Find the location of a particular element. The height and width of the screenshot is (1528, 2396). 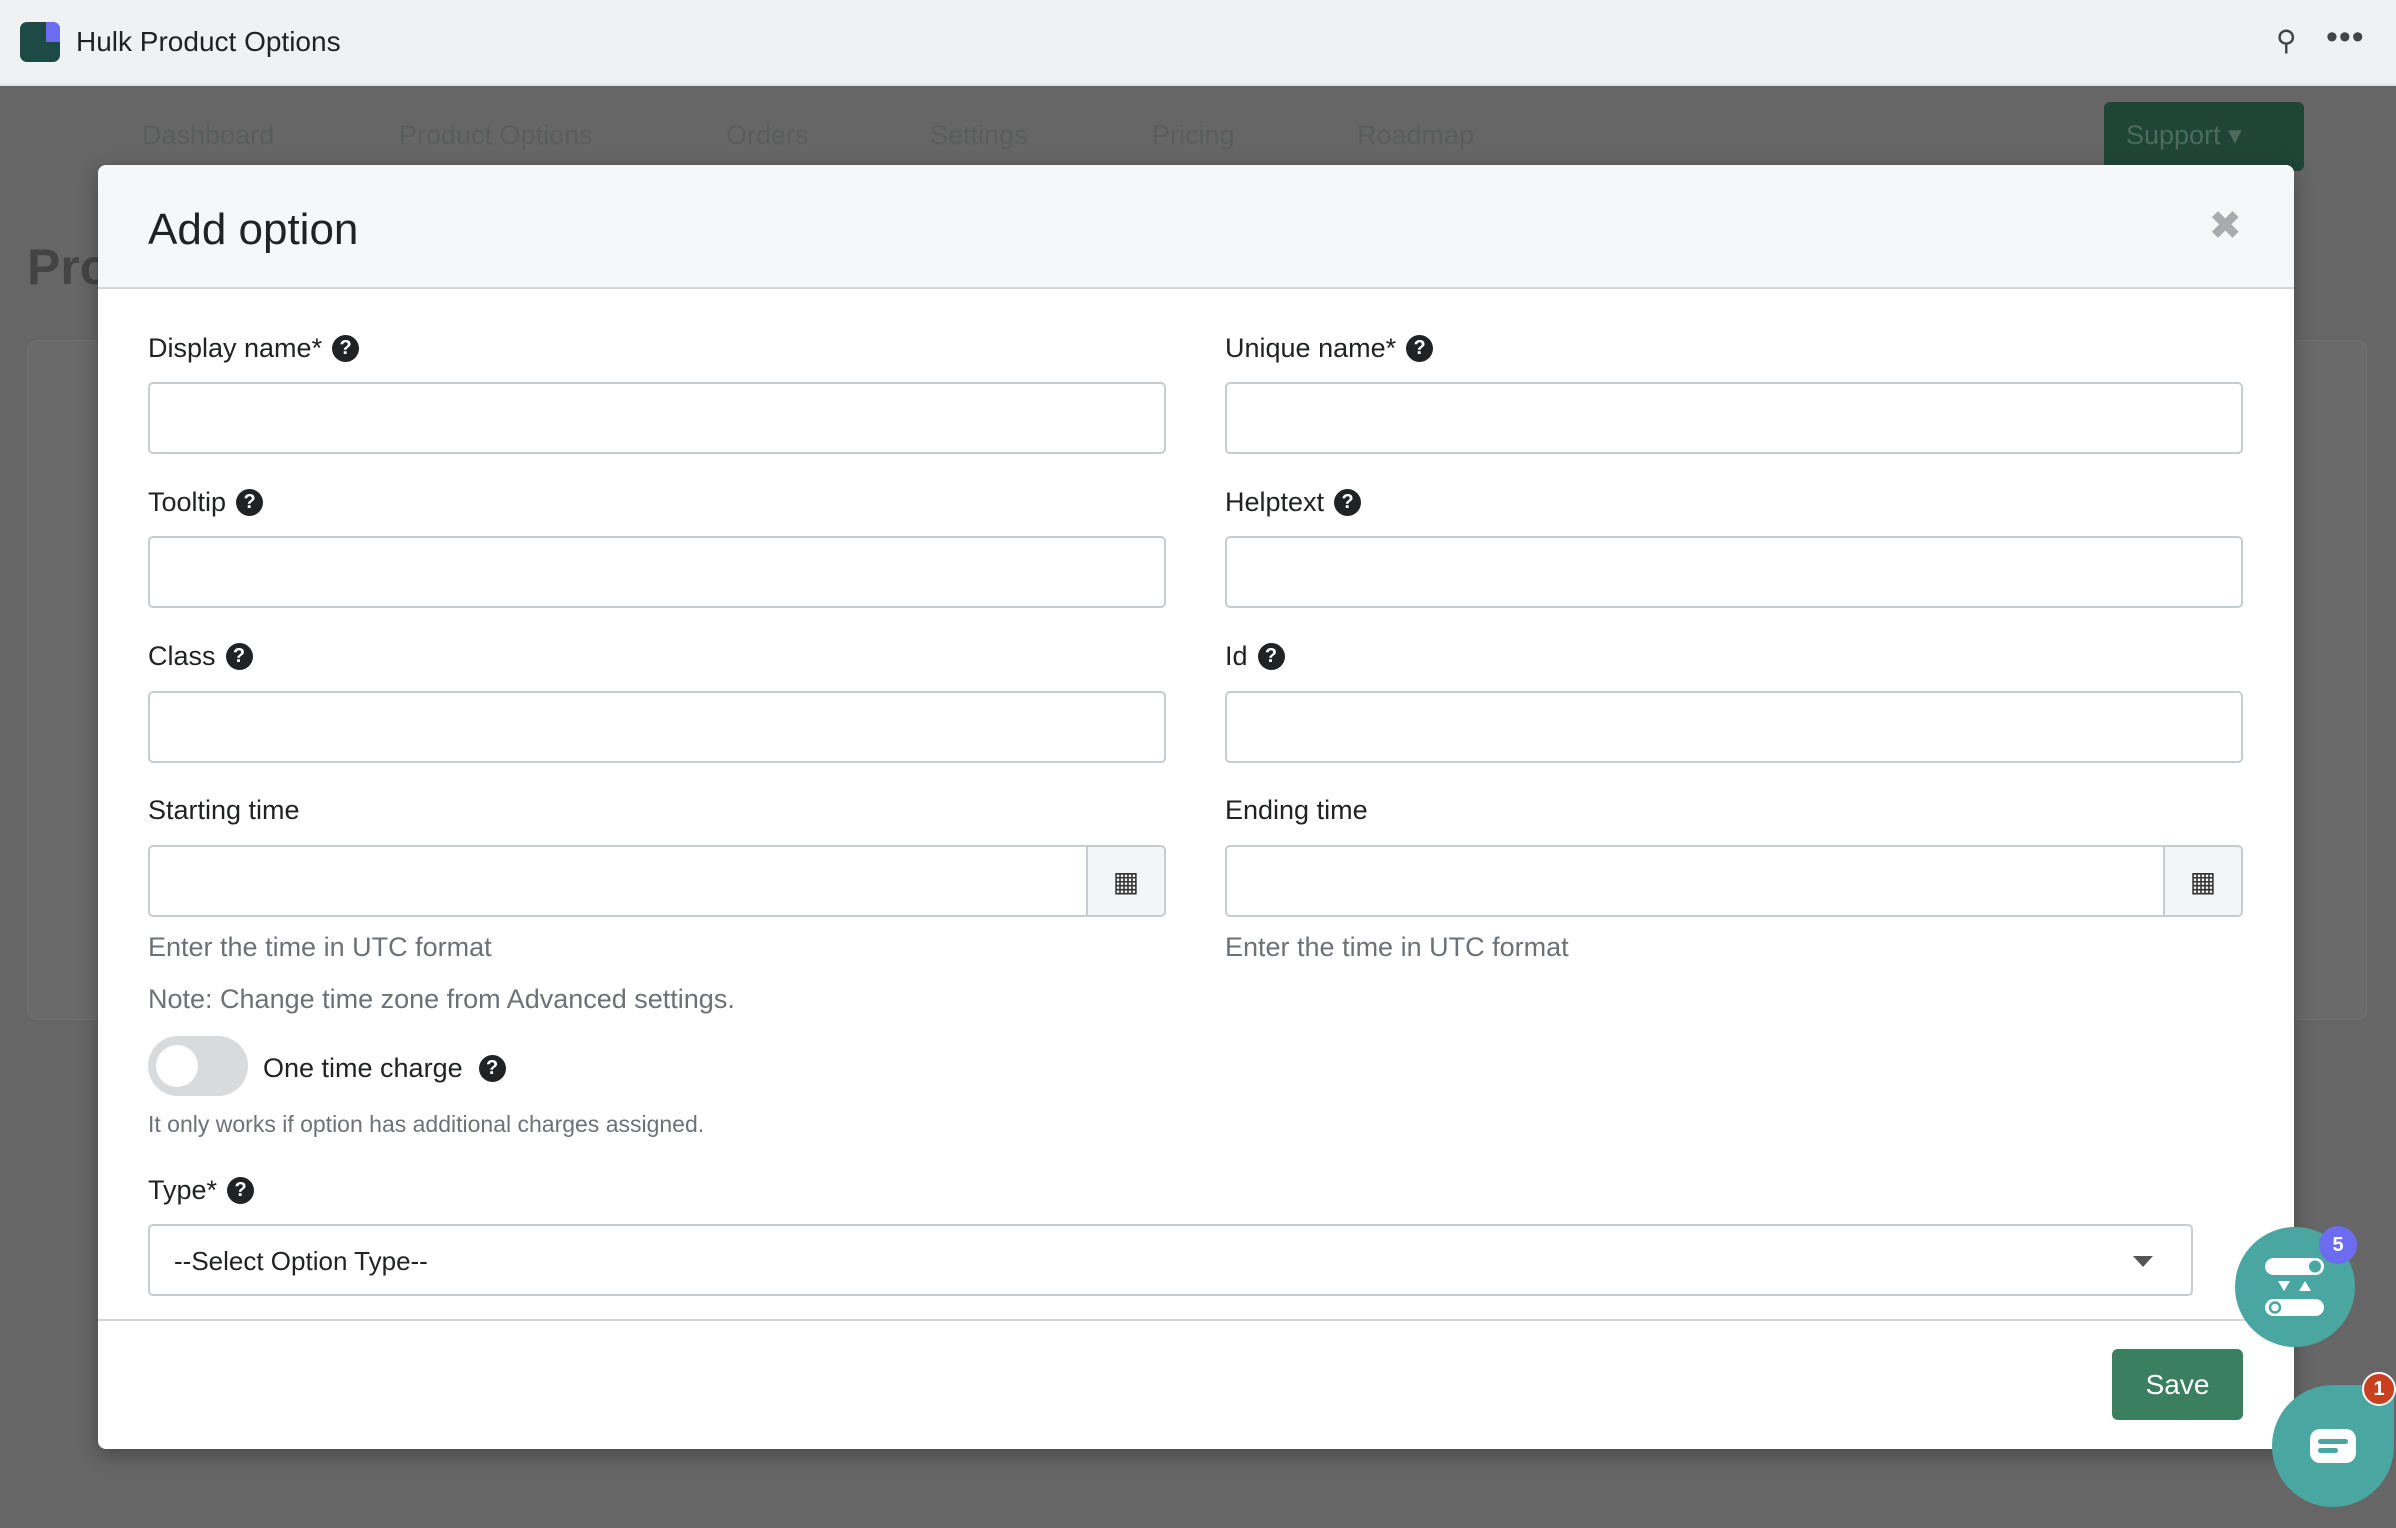

nav-orders: Orders is located at coordinates (767, 135).